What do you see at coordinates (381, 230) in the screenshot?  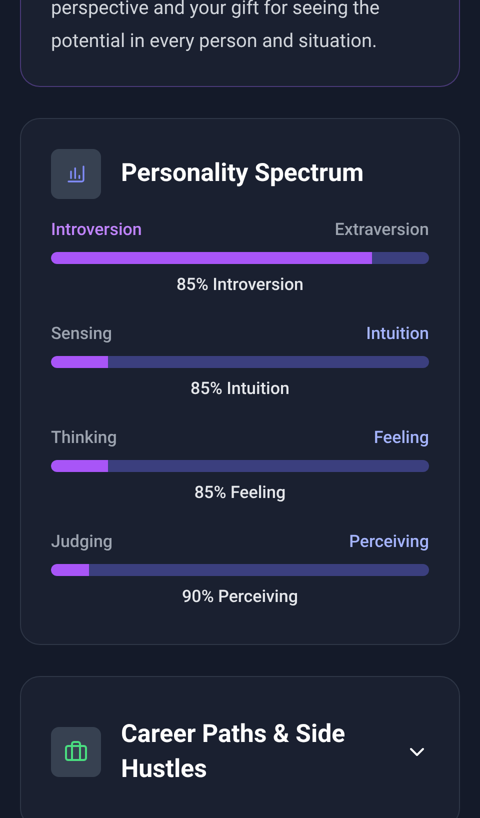 I see `trait-label: Extraversion` at bounding box center [381, 230].